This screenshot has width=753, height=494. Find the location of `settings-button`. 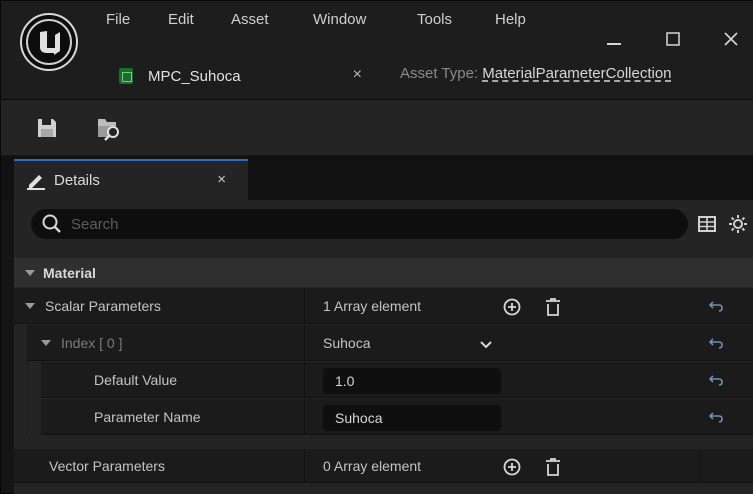

settings-button is located at coordinates (738, 224).